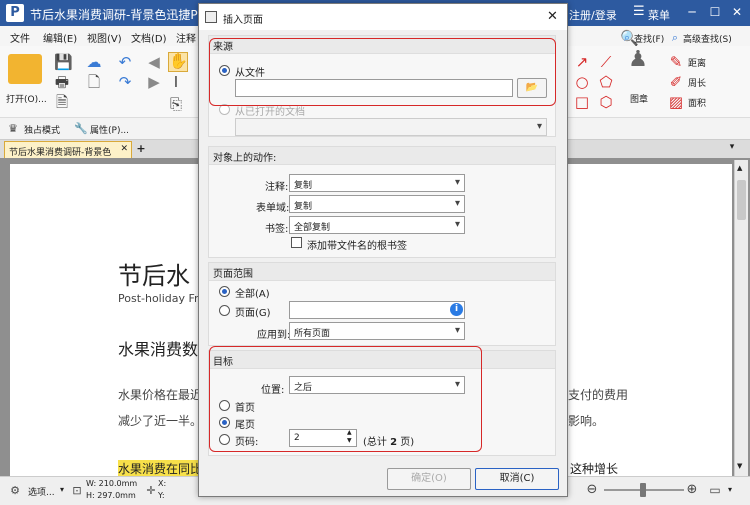 The height and width of the screenshot is (505, 750). What do you see at coordinates (606, 102) in the screenshot?
I see `polygon-icon: ⬡` at bounding box center [606, 102].